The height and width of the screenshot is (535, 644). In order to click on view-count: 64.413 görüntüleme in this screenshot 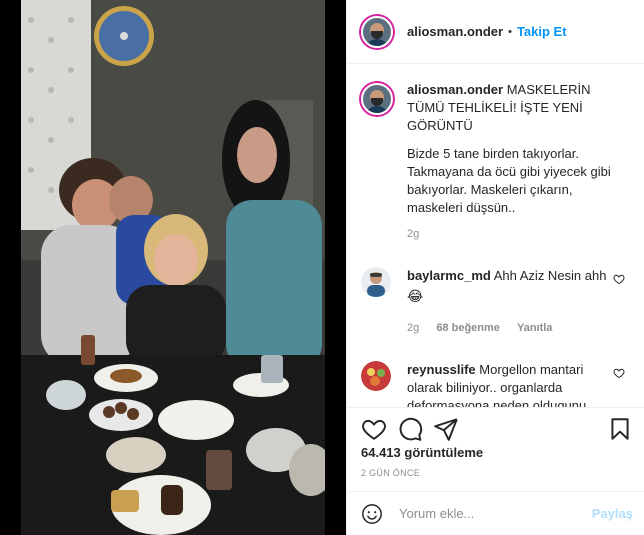, I will do `click(422, 452)`.